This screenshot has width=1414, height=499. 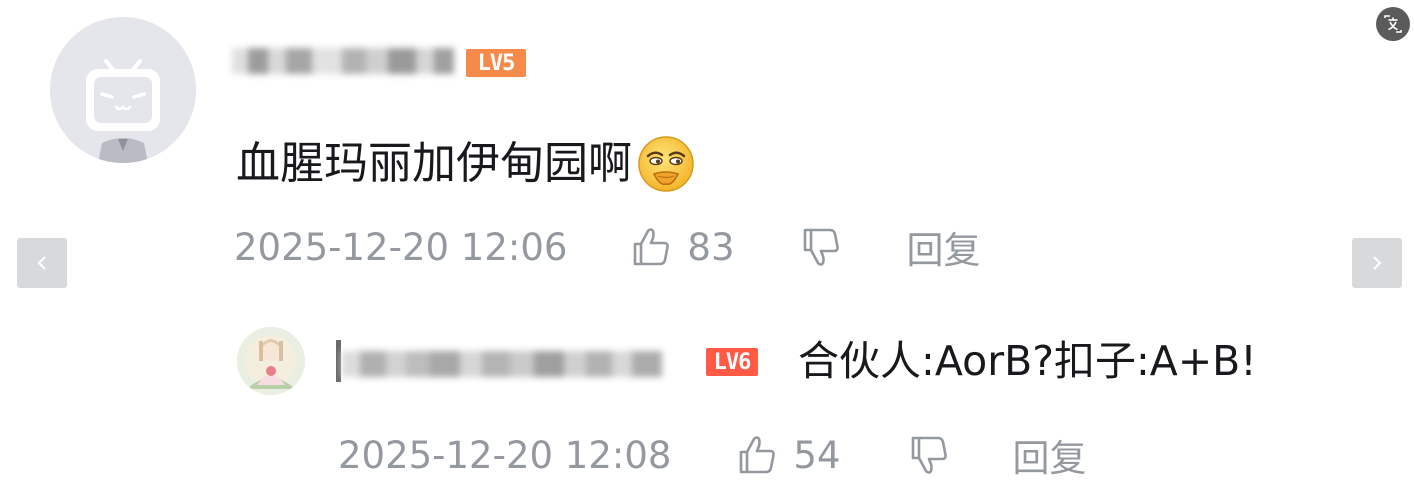 I want to click on smug-face-emoji-icon, so click(x=666, y=164).